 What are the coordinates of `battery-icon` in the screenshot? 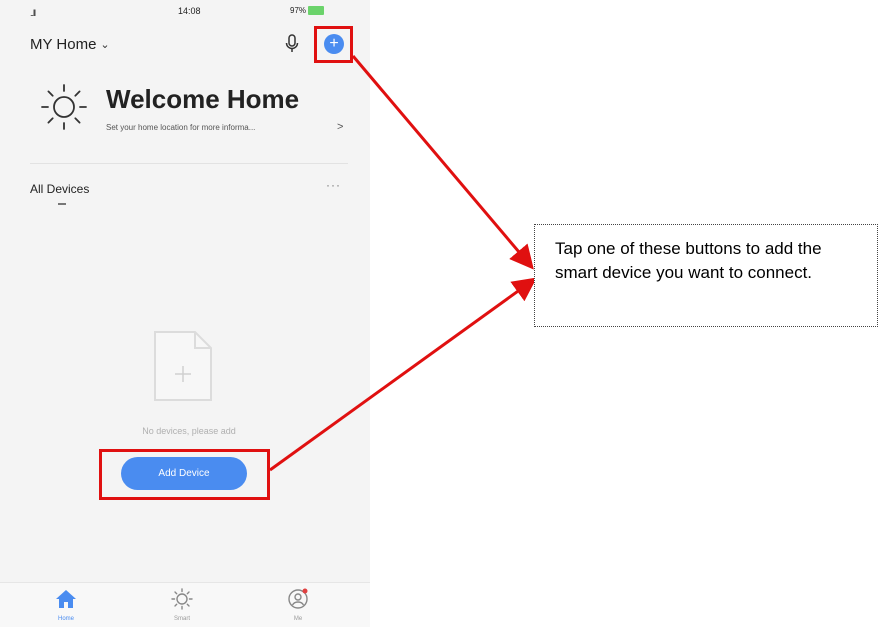 It's located at (316, 11).